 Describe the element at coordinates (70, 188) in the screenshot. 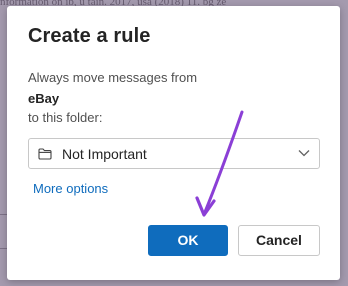

I see `more-options-link: More options` at that location.